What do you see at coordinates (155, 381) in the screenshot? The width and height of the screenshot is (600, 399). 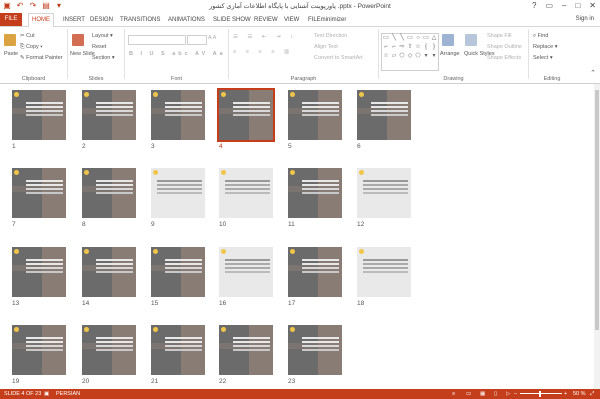 I see `slide-number: 21` at bounding box center [155, 381].